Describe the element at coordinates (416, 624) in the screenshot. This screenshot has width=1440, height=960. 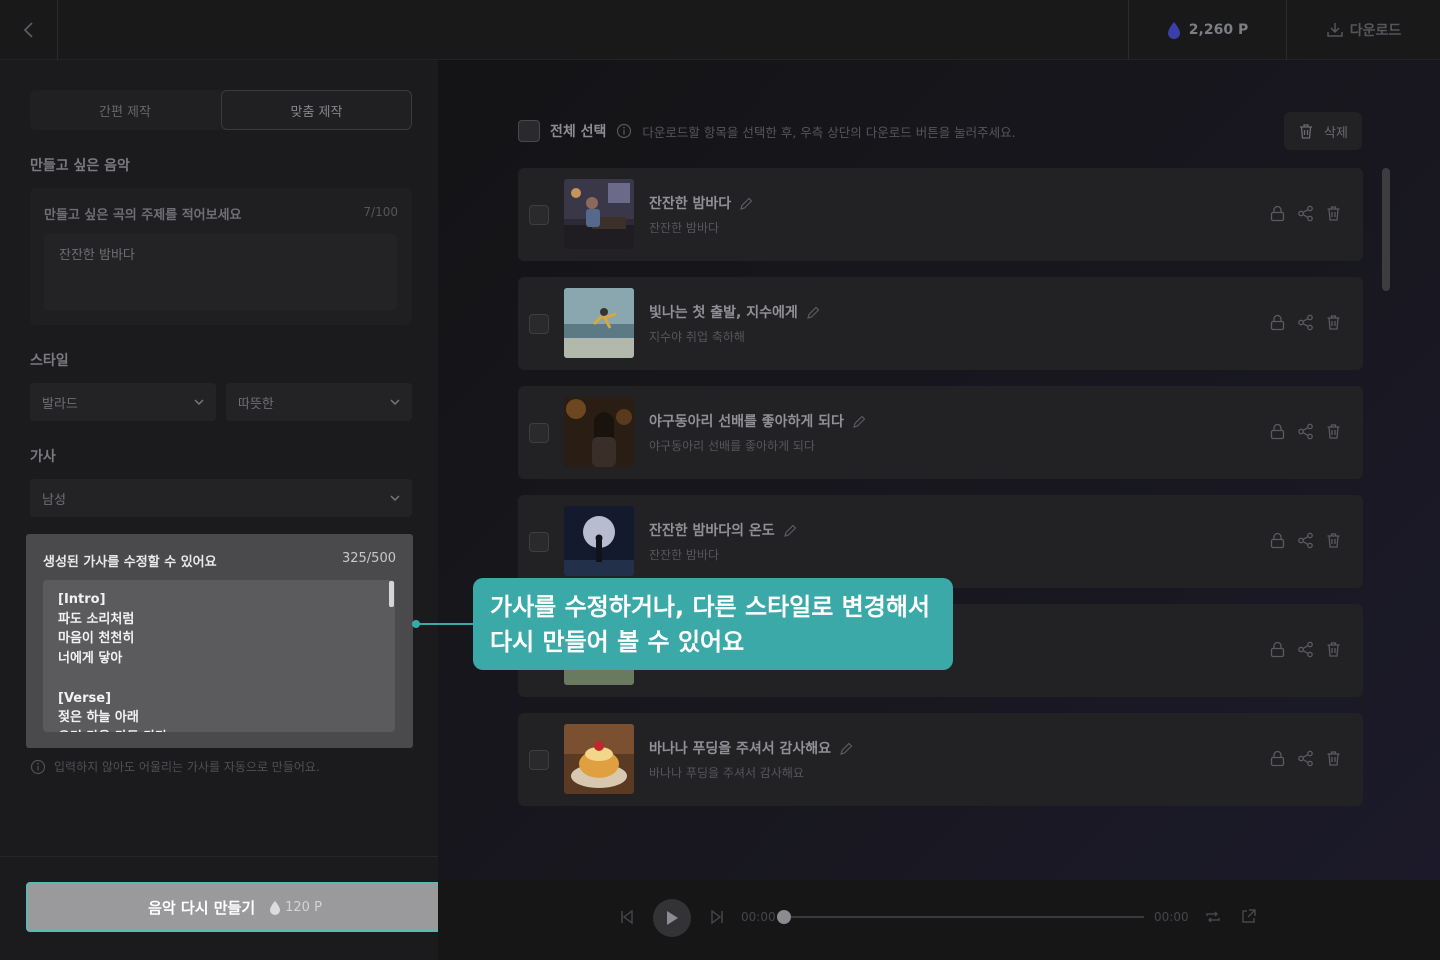
I see `callout-dot` at that location.